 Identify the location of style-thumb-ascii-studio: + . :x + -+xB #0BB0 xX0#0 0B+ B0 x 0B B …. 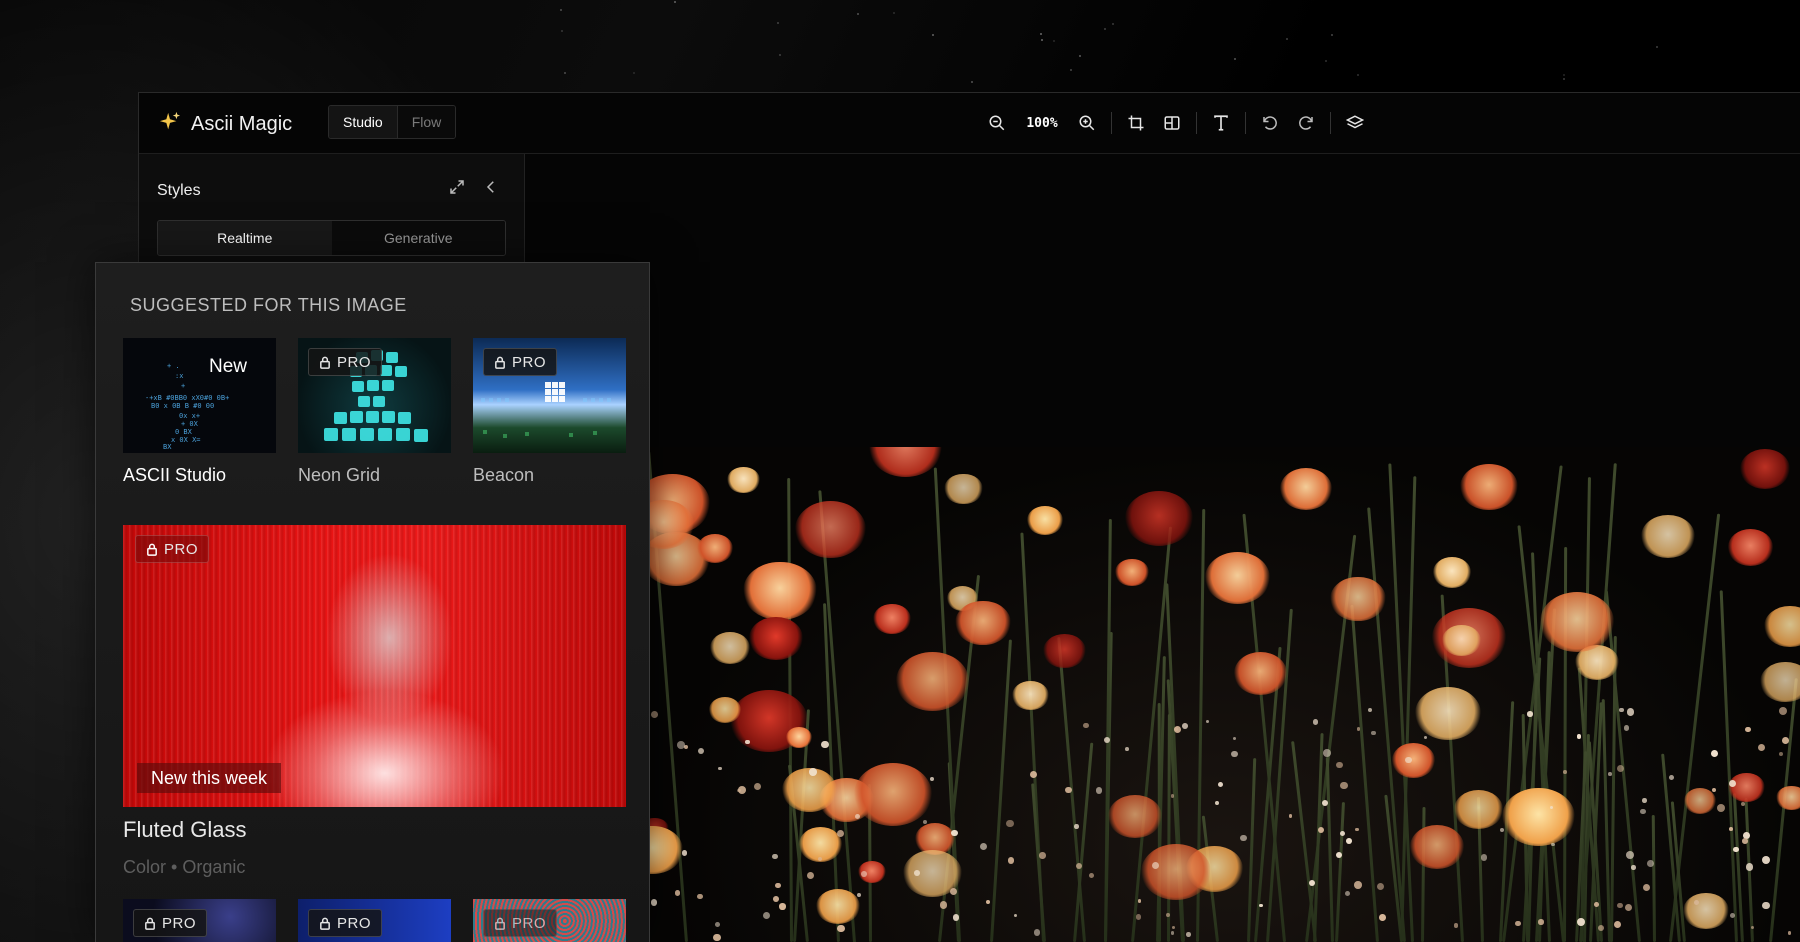
(199, 395).